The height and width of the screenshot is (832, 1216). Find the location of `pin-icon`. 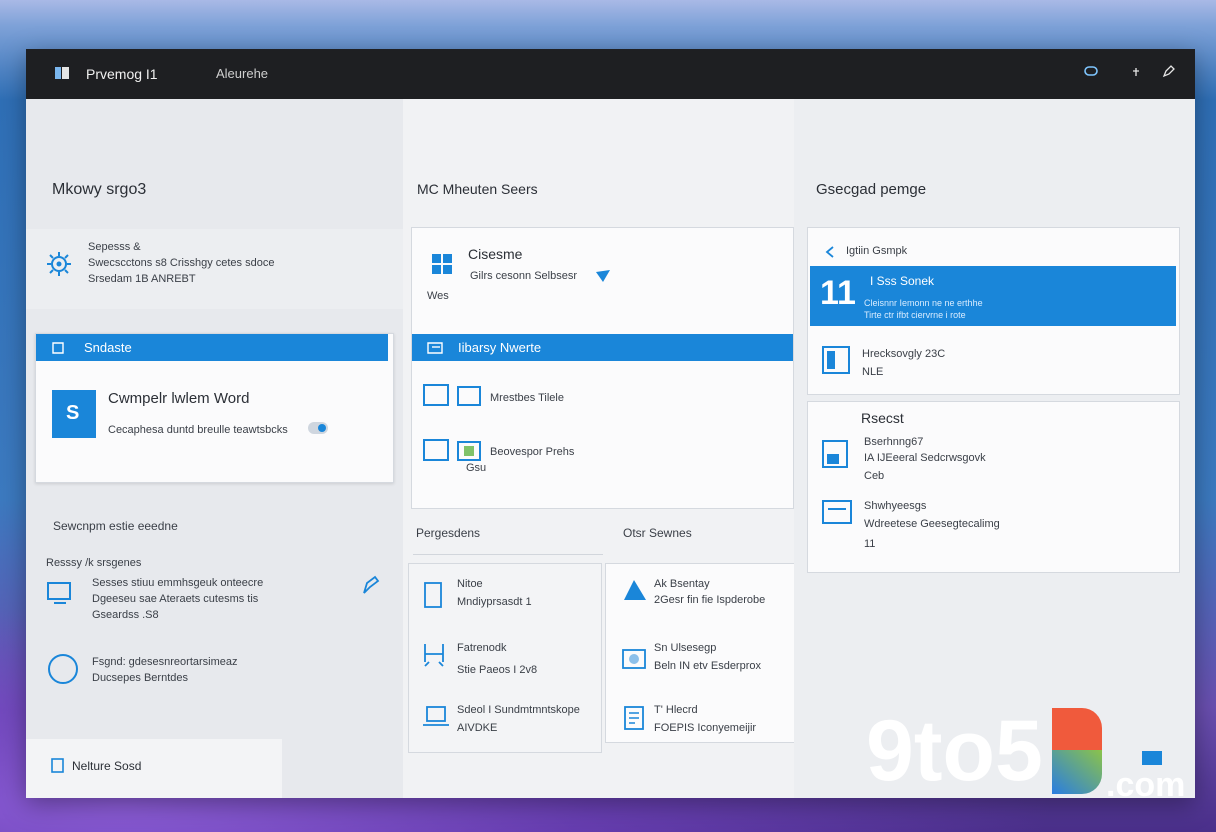

pin-icon is located at coordinates (1136, 73).